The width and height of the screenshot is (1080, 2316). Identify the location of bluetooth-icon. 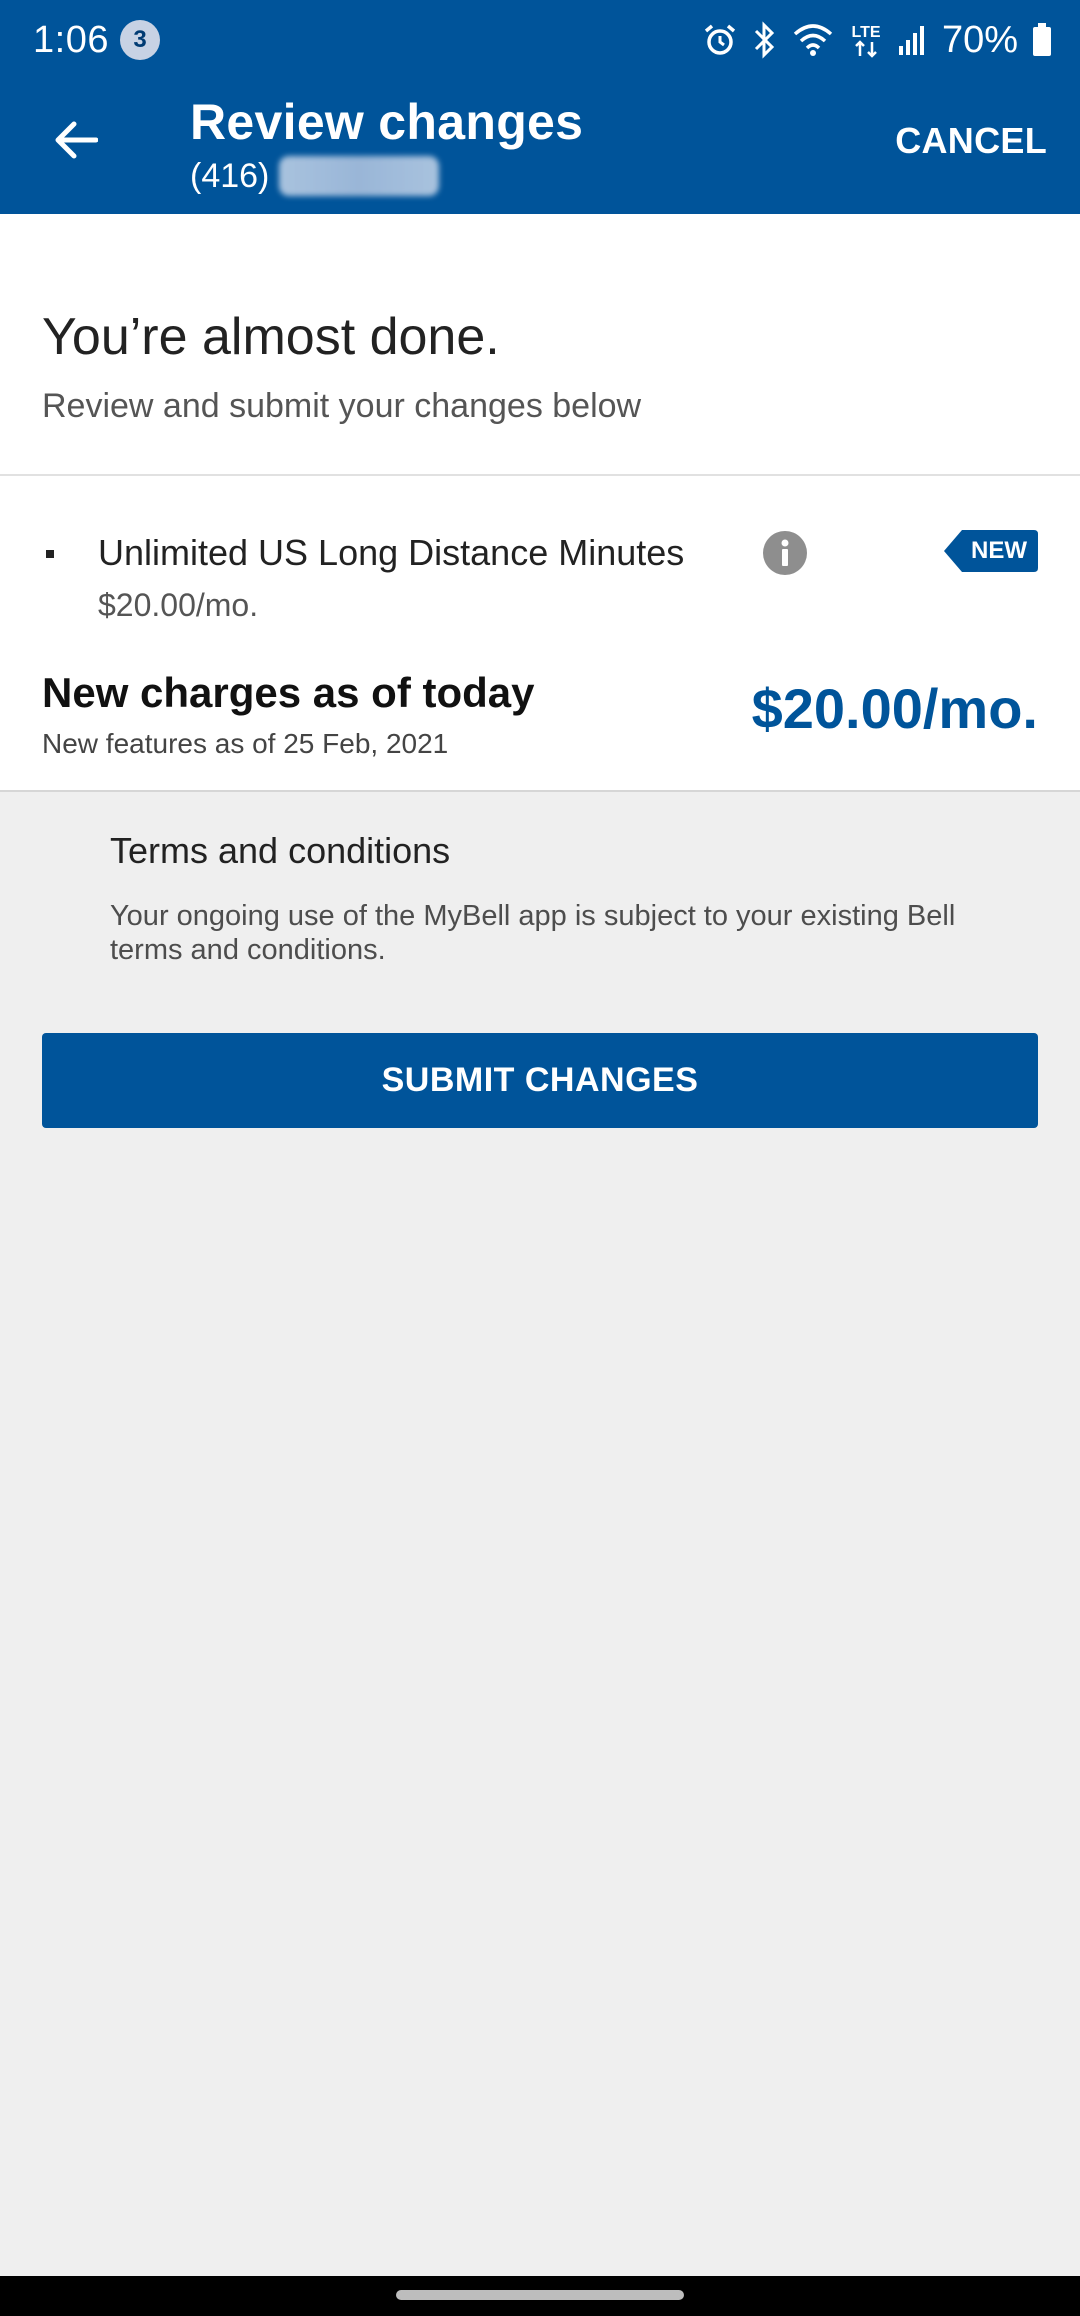
(764, 40).